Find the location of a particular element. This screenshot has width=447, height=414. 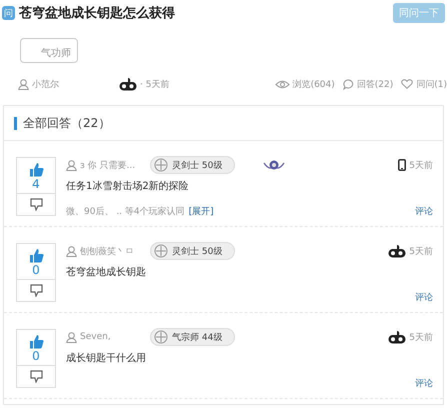

vote-count: 4 is located at coordinates (36, 184).